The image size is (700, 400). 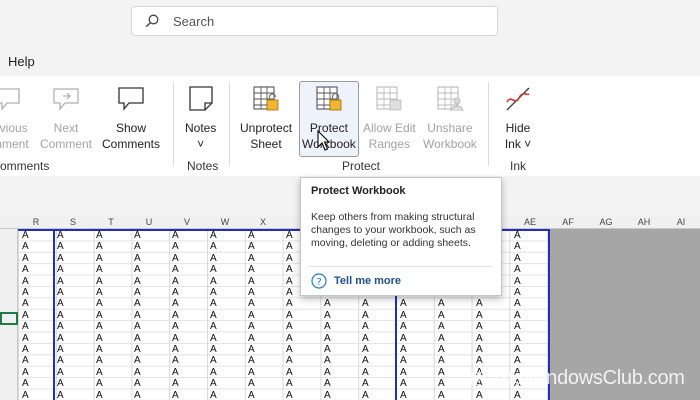 What do you see at coordinates (530, 222) in the screenshot?
I see `column-header: AE` at bounding box center [530, 222].